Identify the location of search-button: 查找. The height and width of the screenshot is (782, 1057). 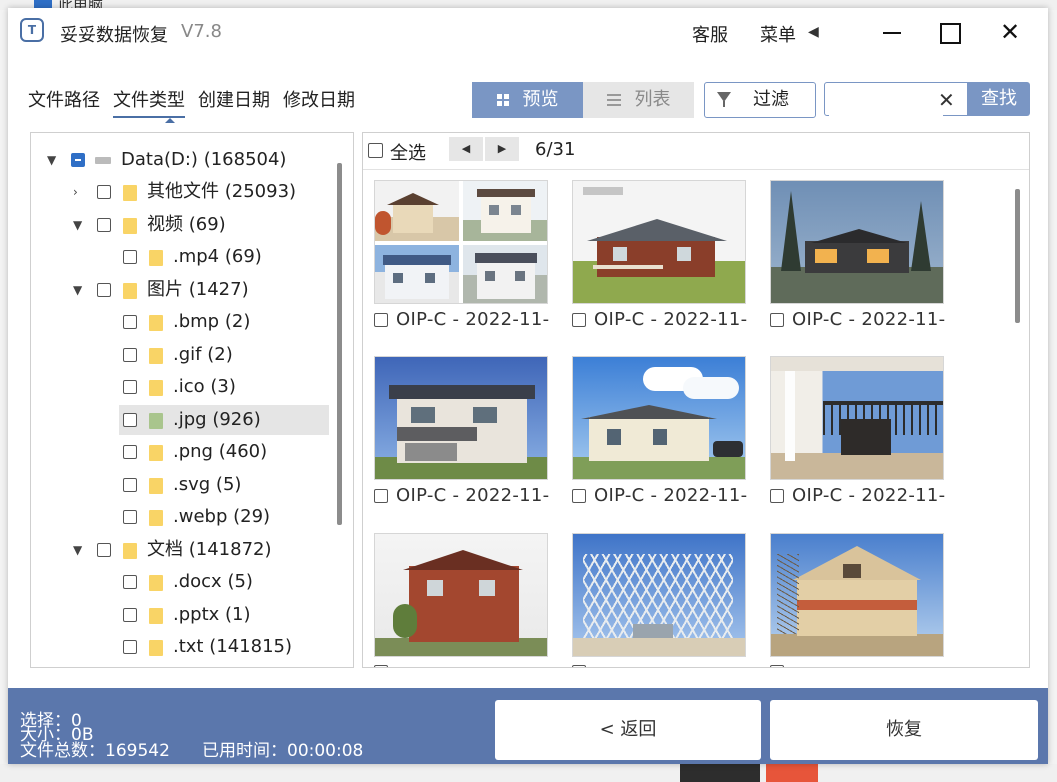
(999, 99).